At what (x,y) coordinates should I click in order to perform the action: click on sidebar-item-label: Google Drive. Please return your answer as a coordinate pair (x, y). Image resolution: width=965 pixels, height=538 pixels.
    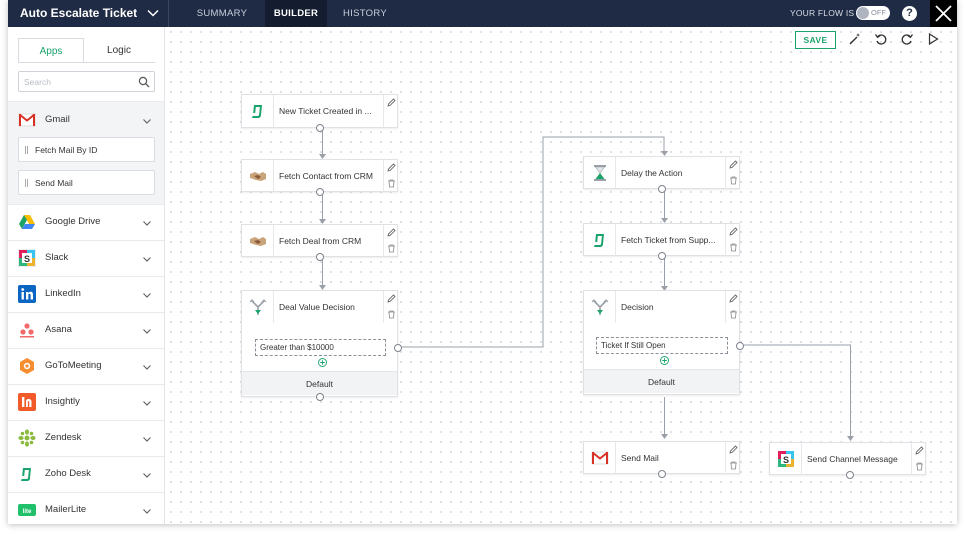
    Looking at the image, I should click on (73, 221).